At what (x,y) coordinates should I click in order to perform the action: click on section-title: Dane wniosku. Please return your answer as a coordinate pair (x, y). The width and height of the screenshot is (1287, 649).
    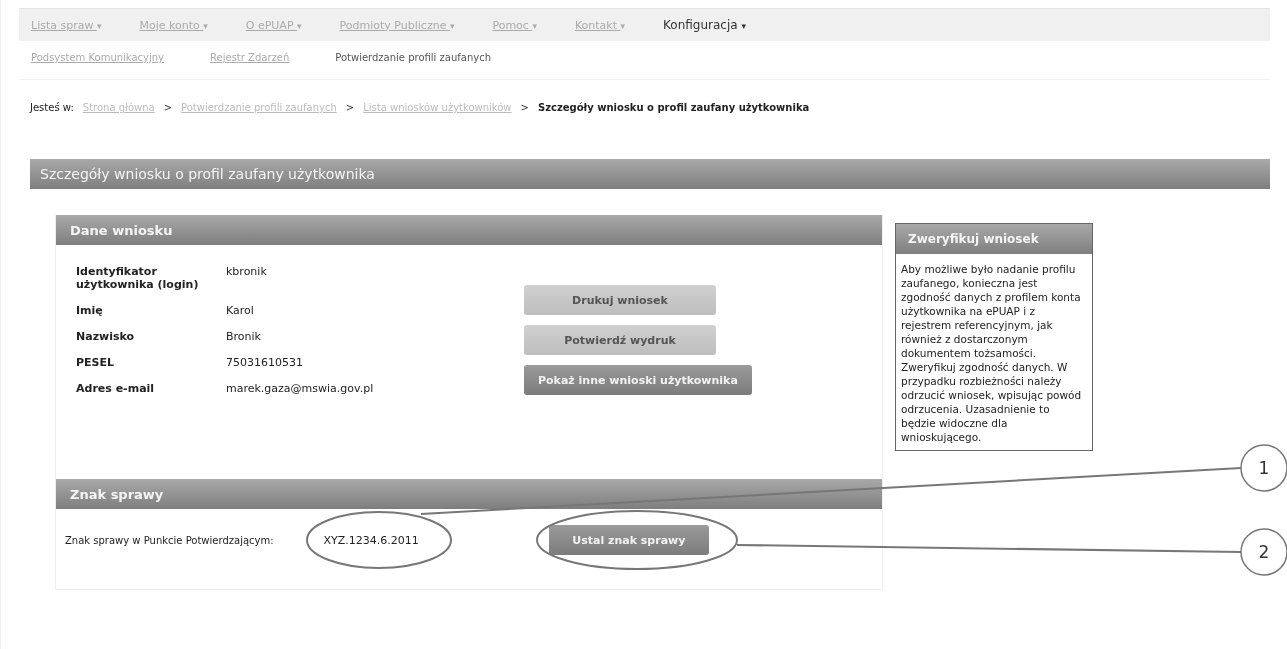
    Looking at the image, I should click on (121, 230).